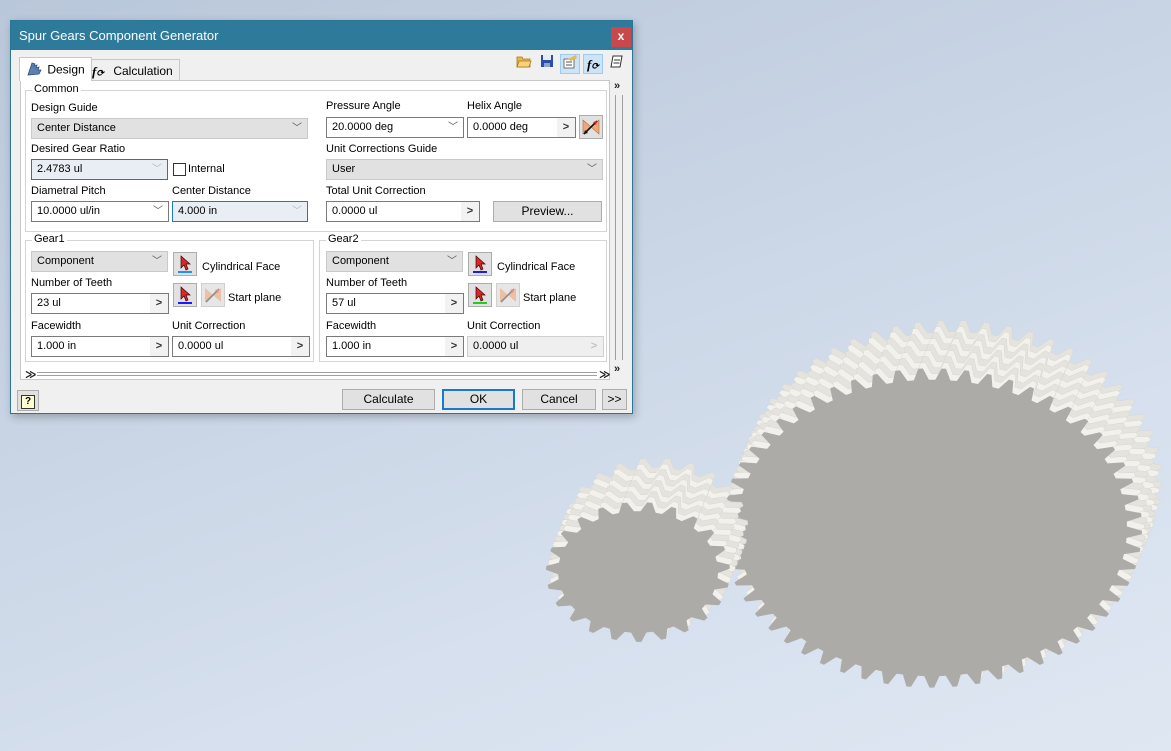  Describe the element at coordinates (99, 169) in the screenshot. I see `desired-gear-ratio-field: 2.4783 ul ﹀` at that location.